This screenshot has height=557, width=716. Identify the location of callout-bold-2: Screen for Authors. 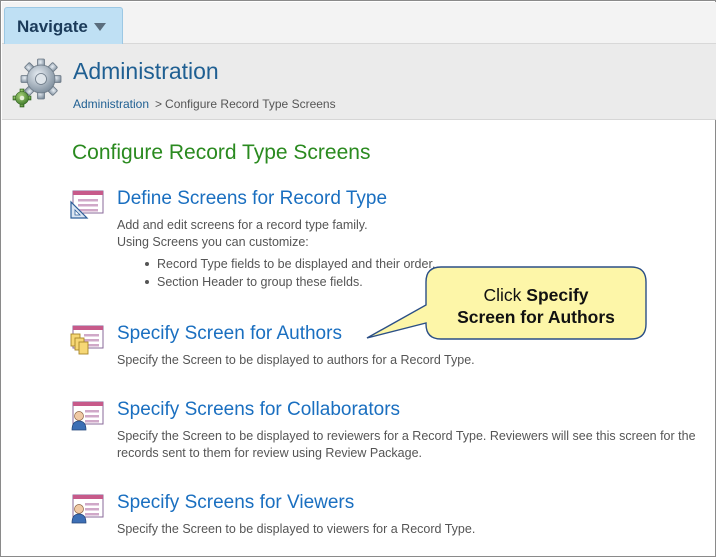
(536, 317).